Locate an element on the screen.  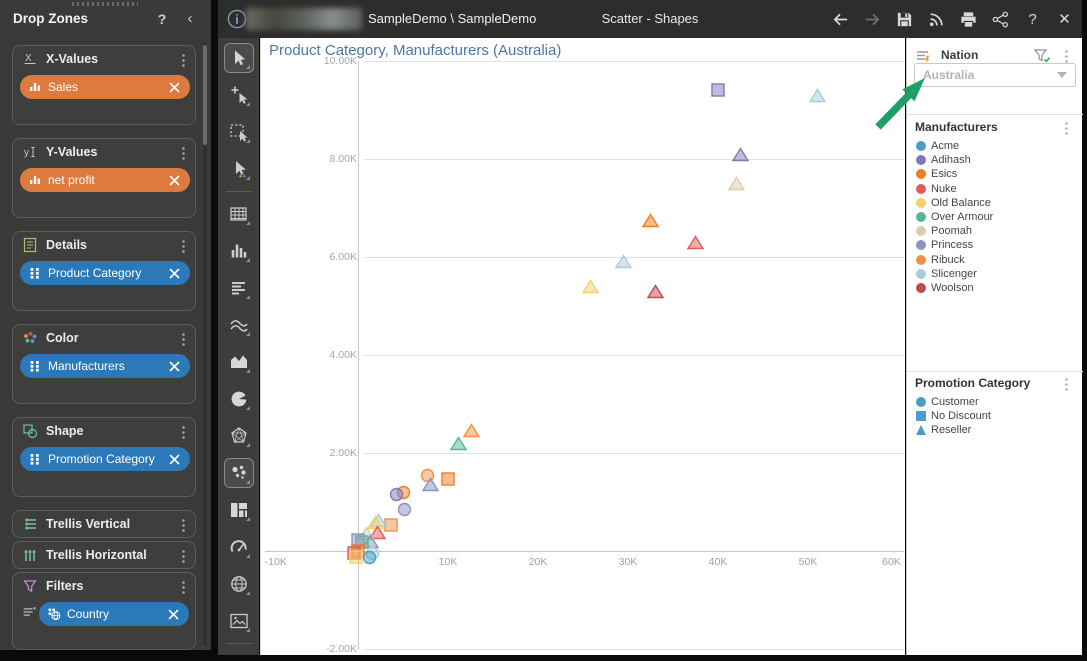
legend-item: Esics is located at coordinates (936, 174).